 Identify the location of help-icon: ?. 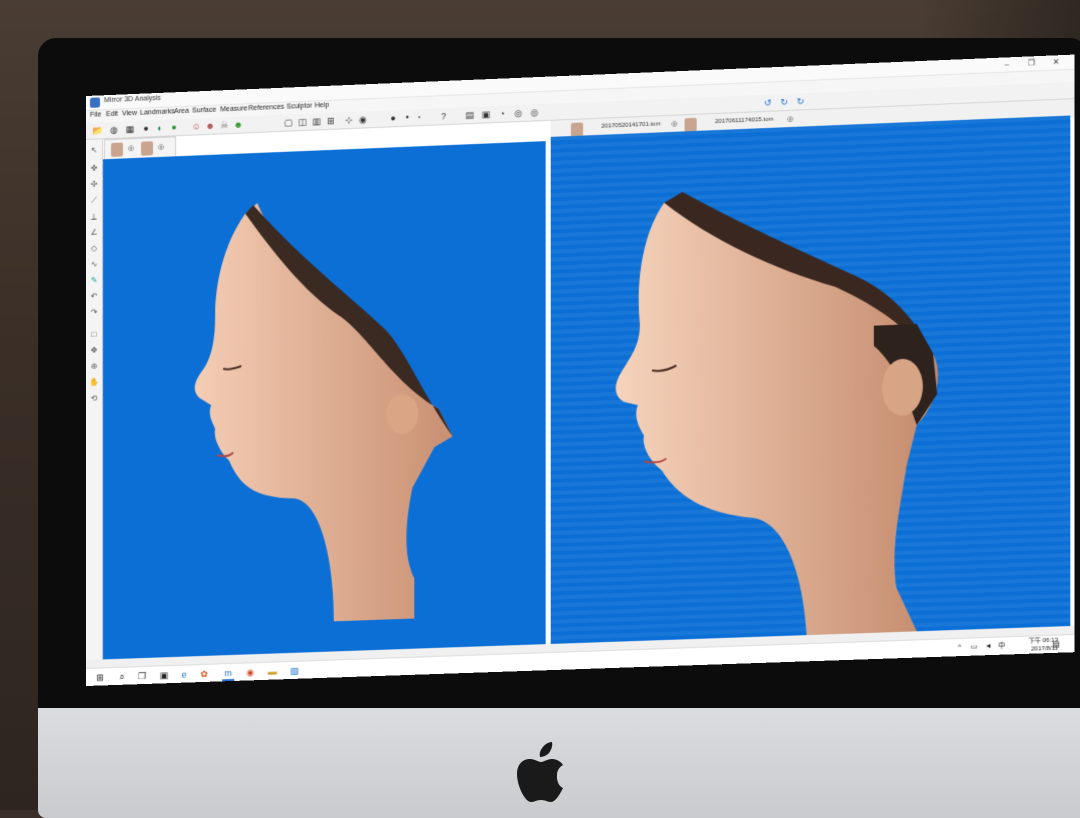
(444, 116).